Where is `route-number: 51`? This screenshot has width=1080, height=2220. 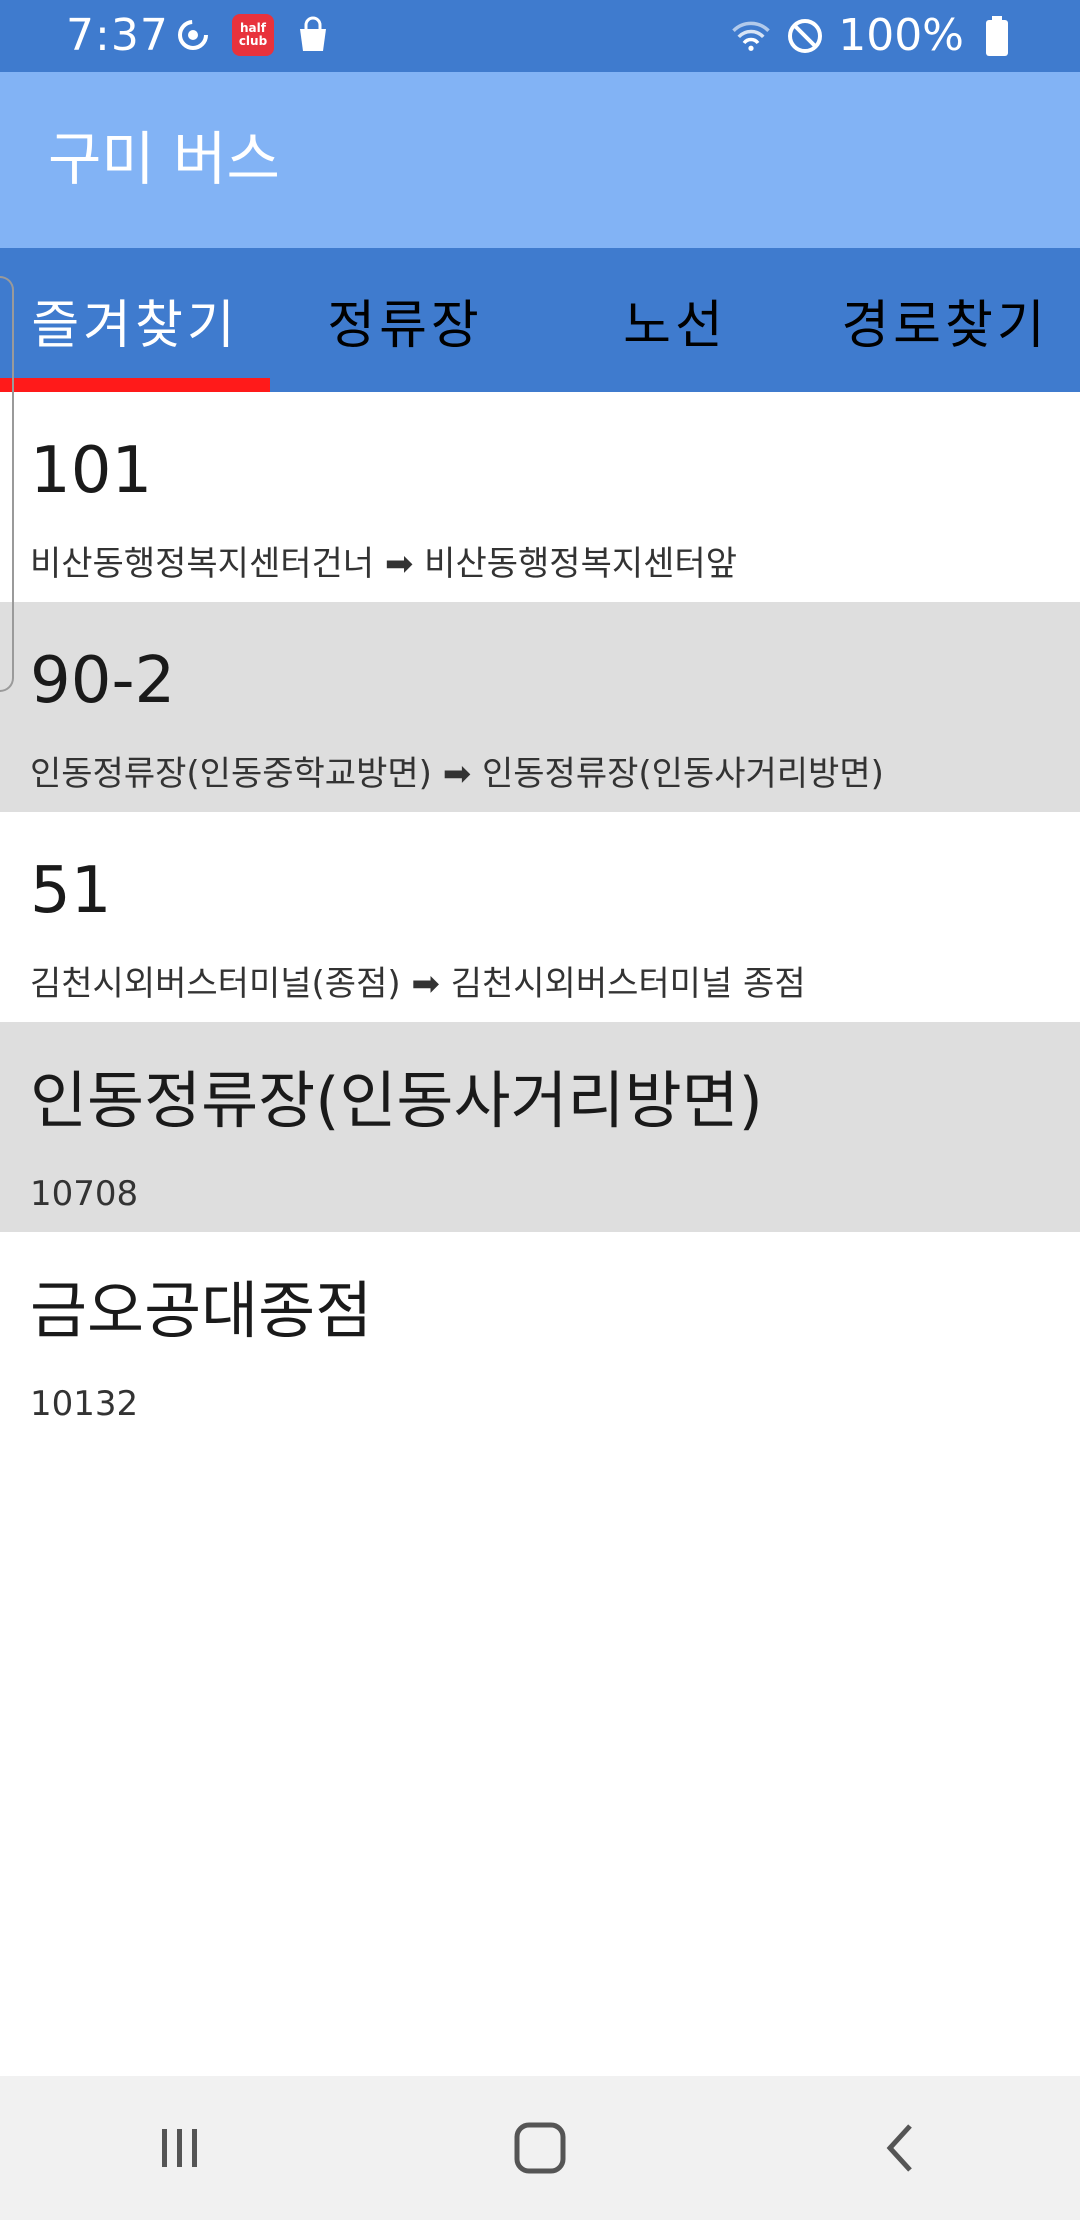
route-number: 51 is located at coordinates (71, 891).